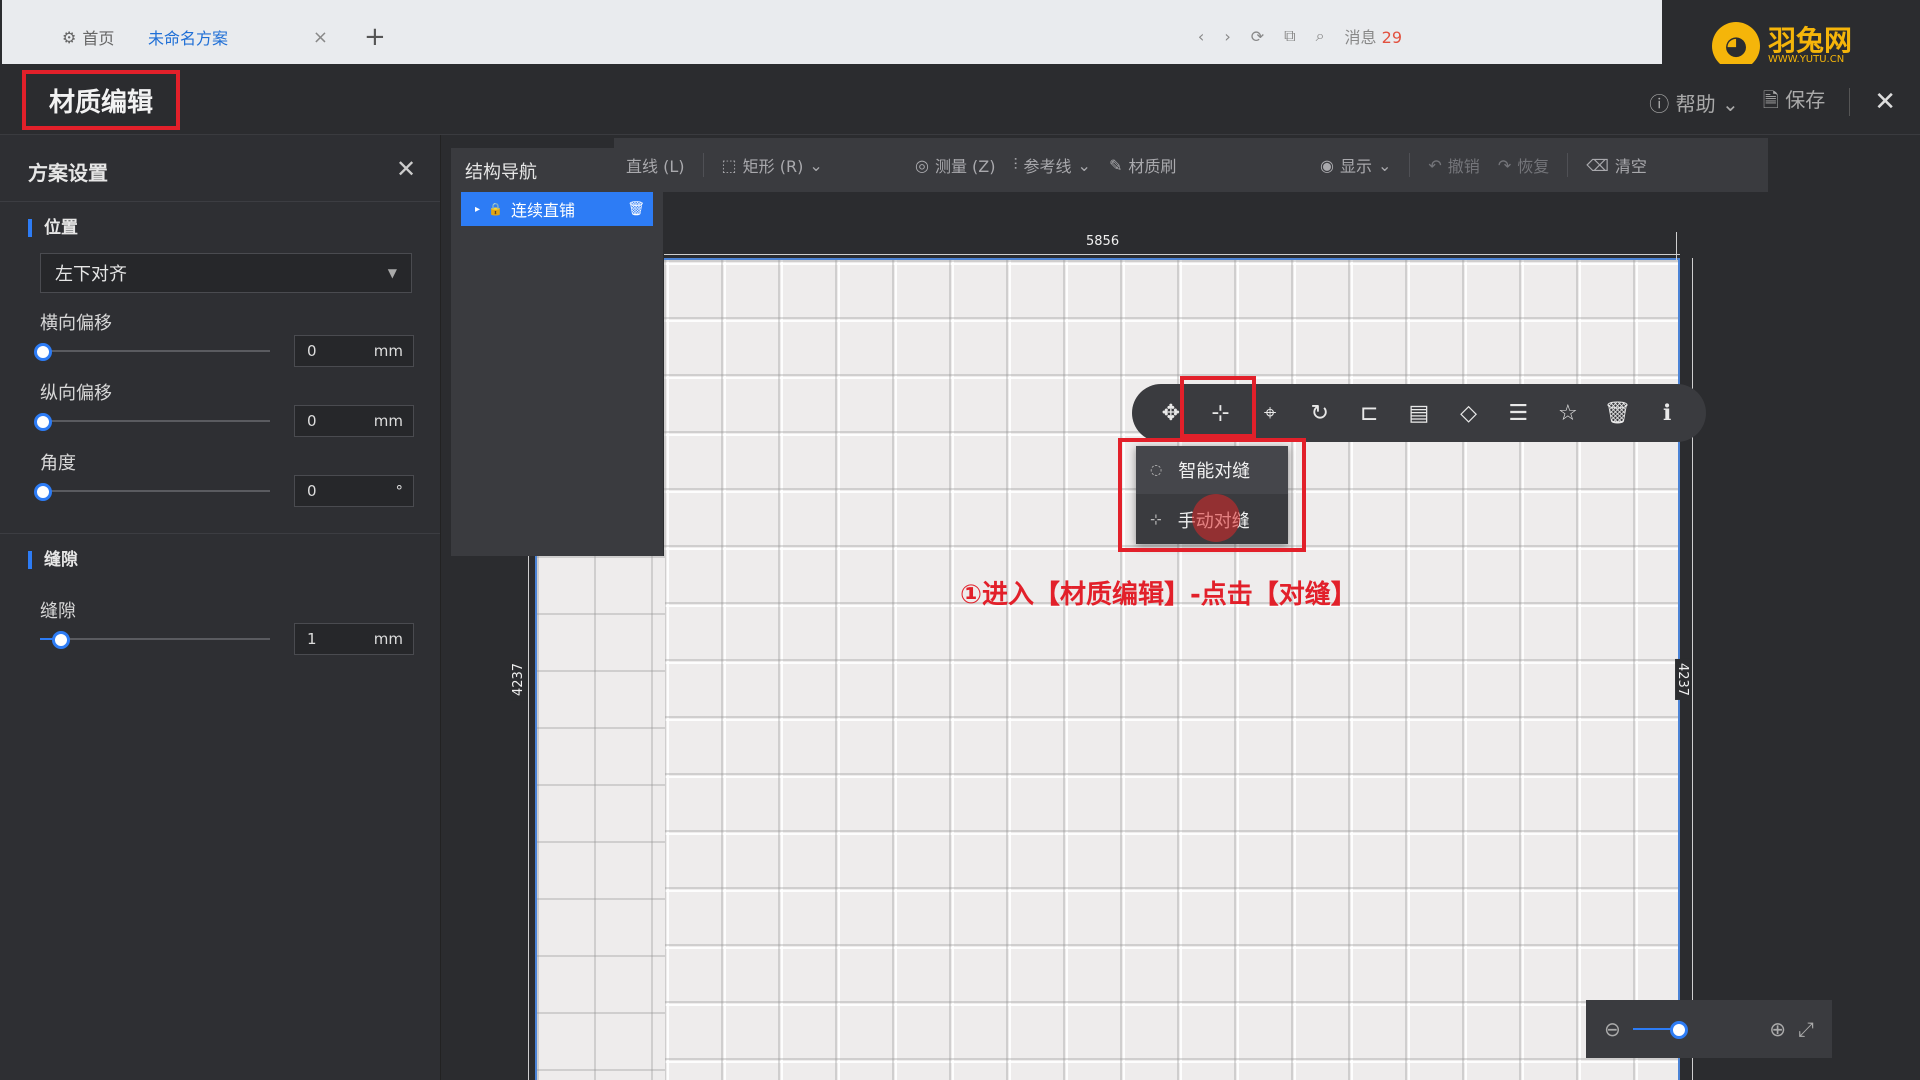 The image size is (1920, 1080). What do you see at coordinates (1523, 165) in the screenshot?
I see `redo-button: ↷ 恢复` at bounding box center [1523, 165].